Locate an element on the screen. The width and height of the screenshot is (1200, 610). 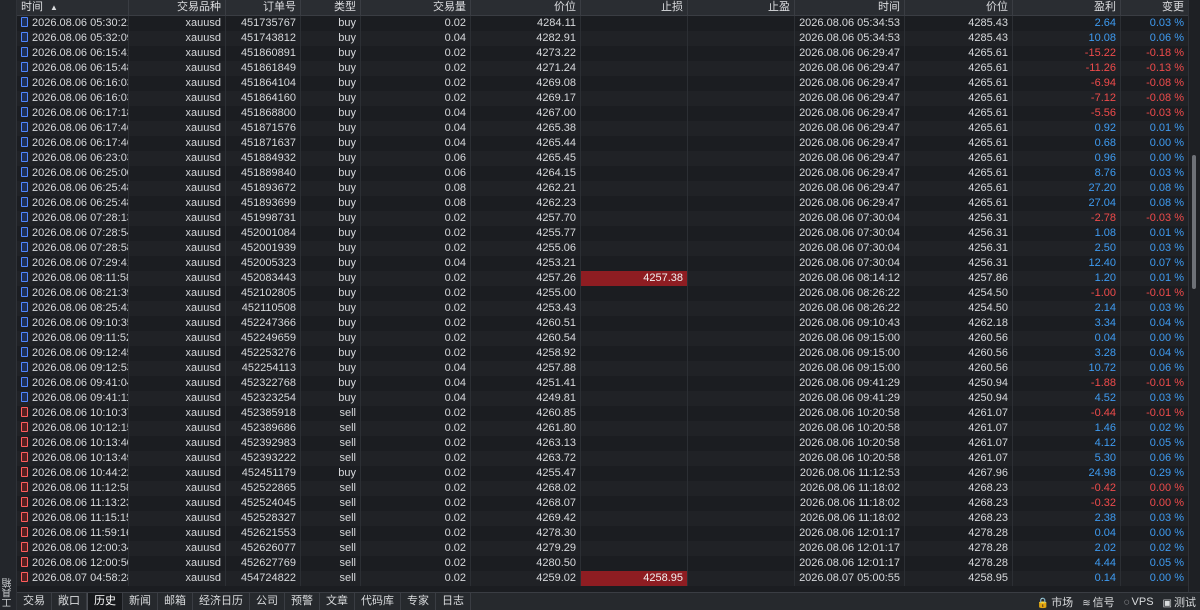
header-take-profit: 止盈 is located at coordinates (741, 7).